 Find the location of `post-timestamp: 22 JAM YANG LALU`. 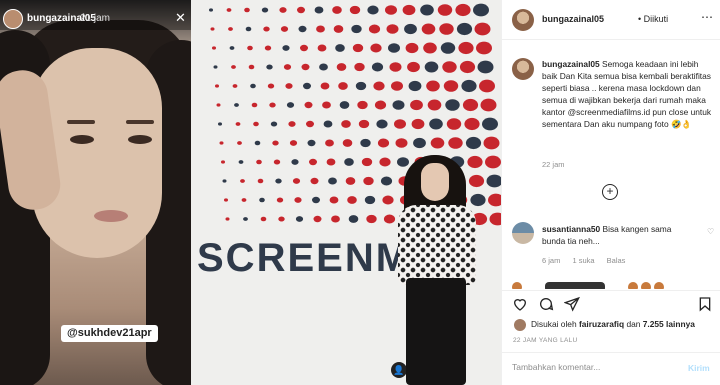

post-timestamp: 22 JAM YANG LALU is located at coordinates (545, 340).